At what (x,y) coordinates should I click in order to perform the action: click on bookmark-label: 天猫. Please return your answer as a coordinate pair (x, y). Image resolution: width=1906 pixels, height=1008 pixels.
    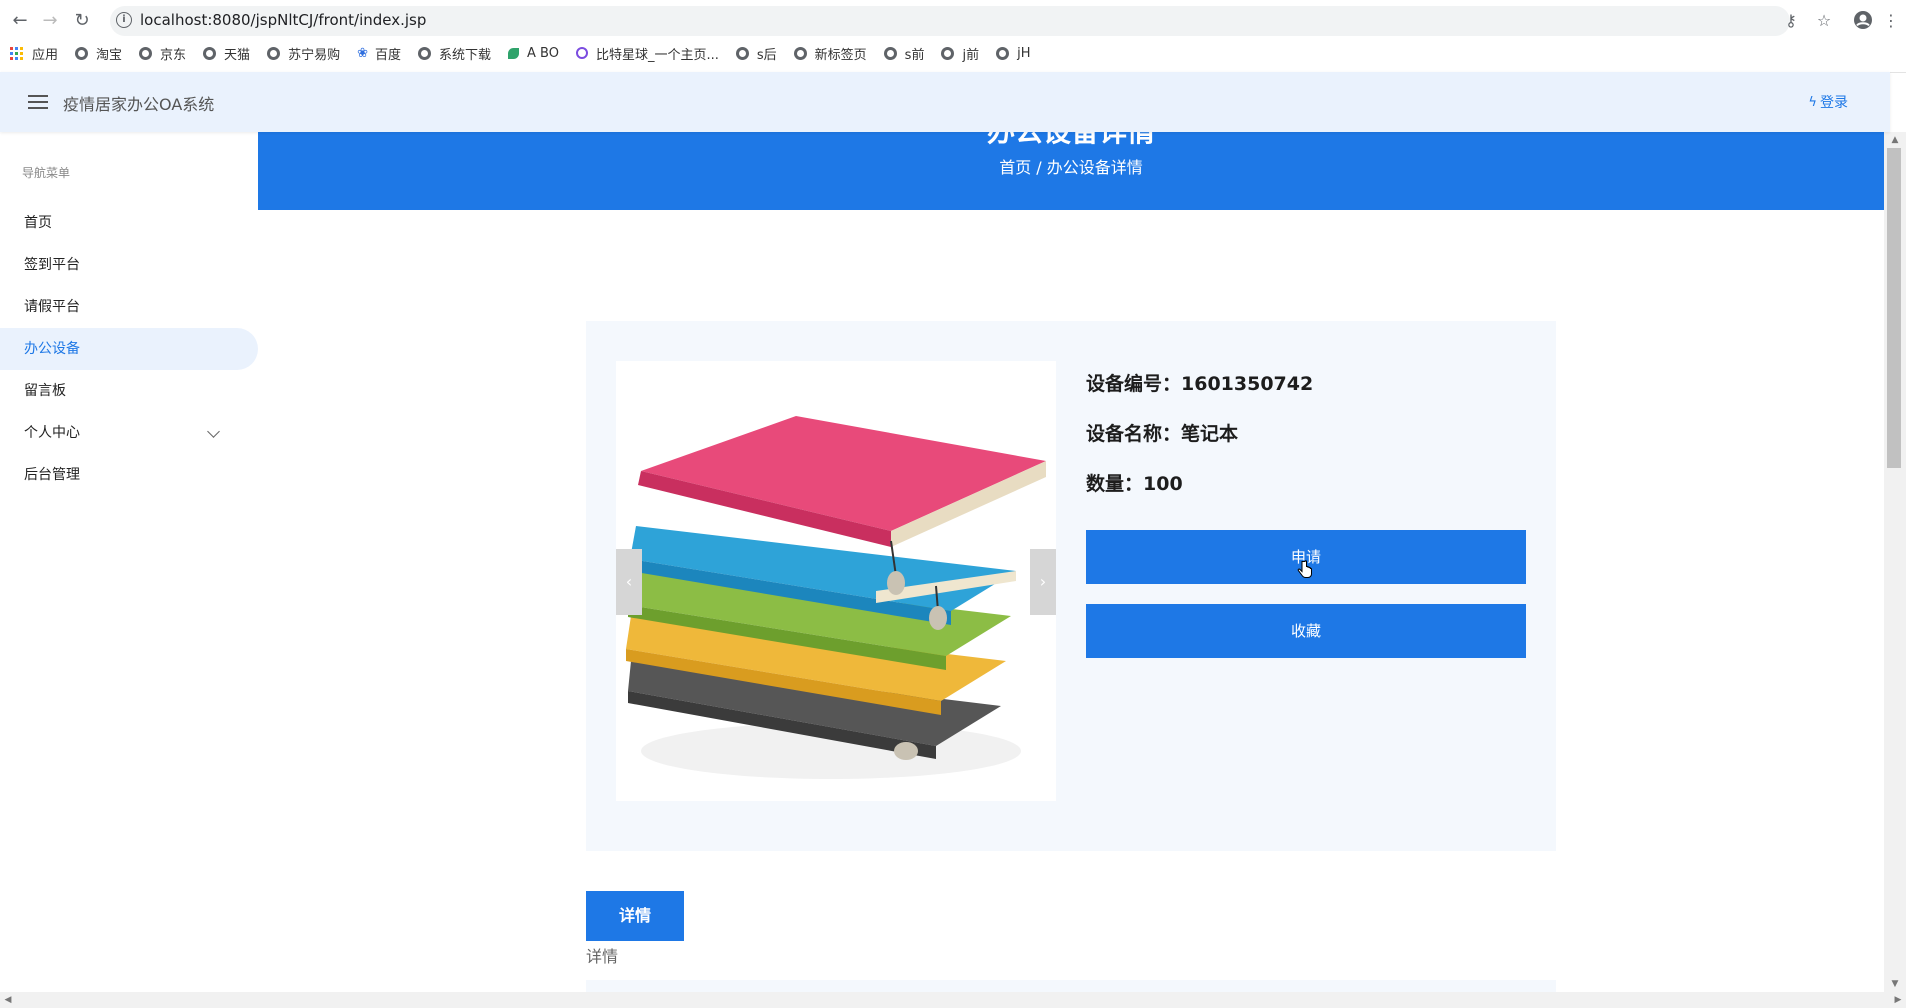
    Looking at the image, I should click on (237, 55).